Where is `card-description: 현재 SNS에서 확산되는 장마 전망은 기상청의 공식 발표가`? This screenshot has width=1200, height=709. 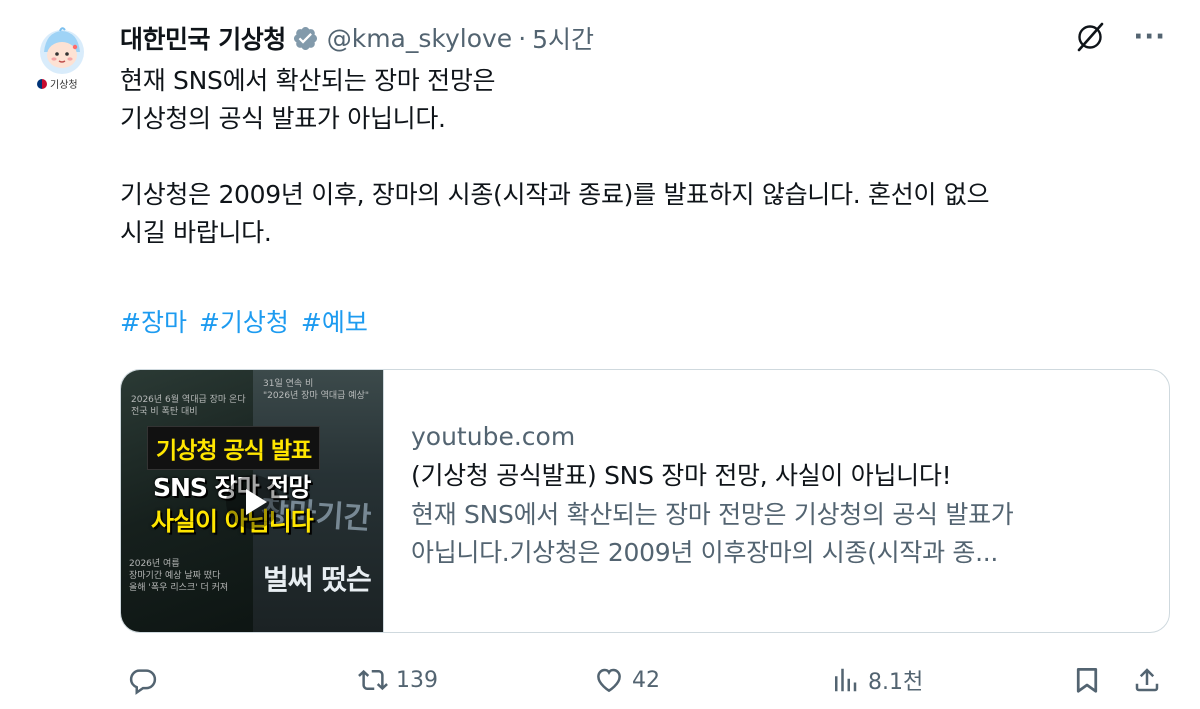
card-description: 현재 SNS에서 확산되는 장마 전망은 기상청의 공식 발표가 is located at coordinates (712, 514).